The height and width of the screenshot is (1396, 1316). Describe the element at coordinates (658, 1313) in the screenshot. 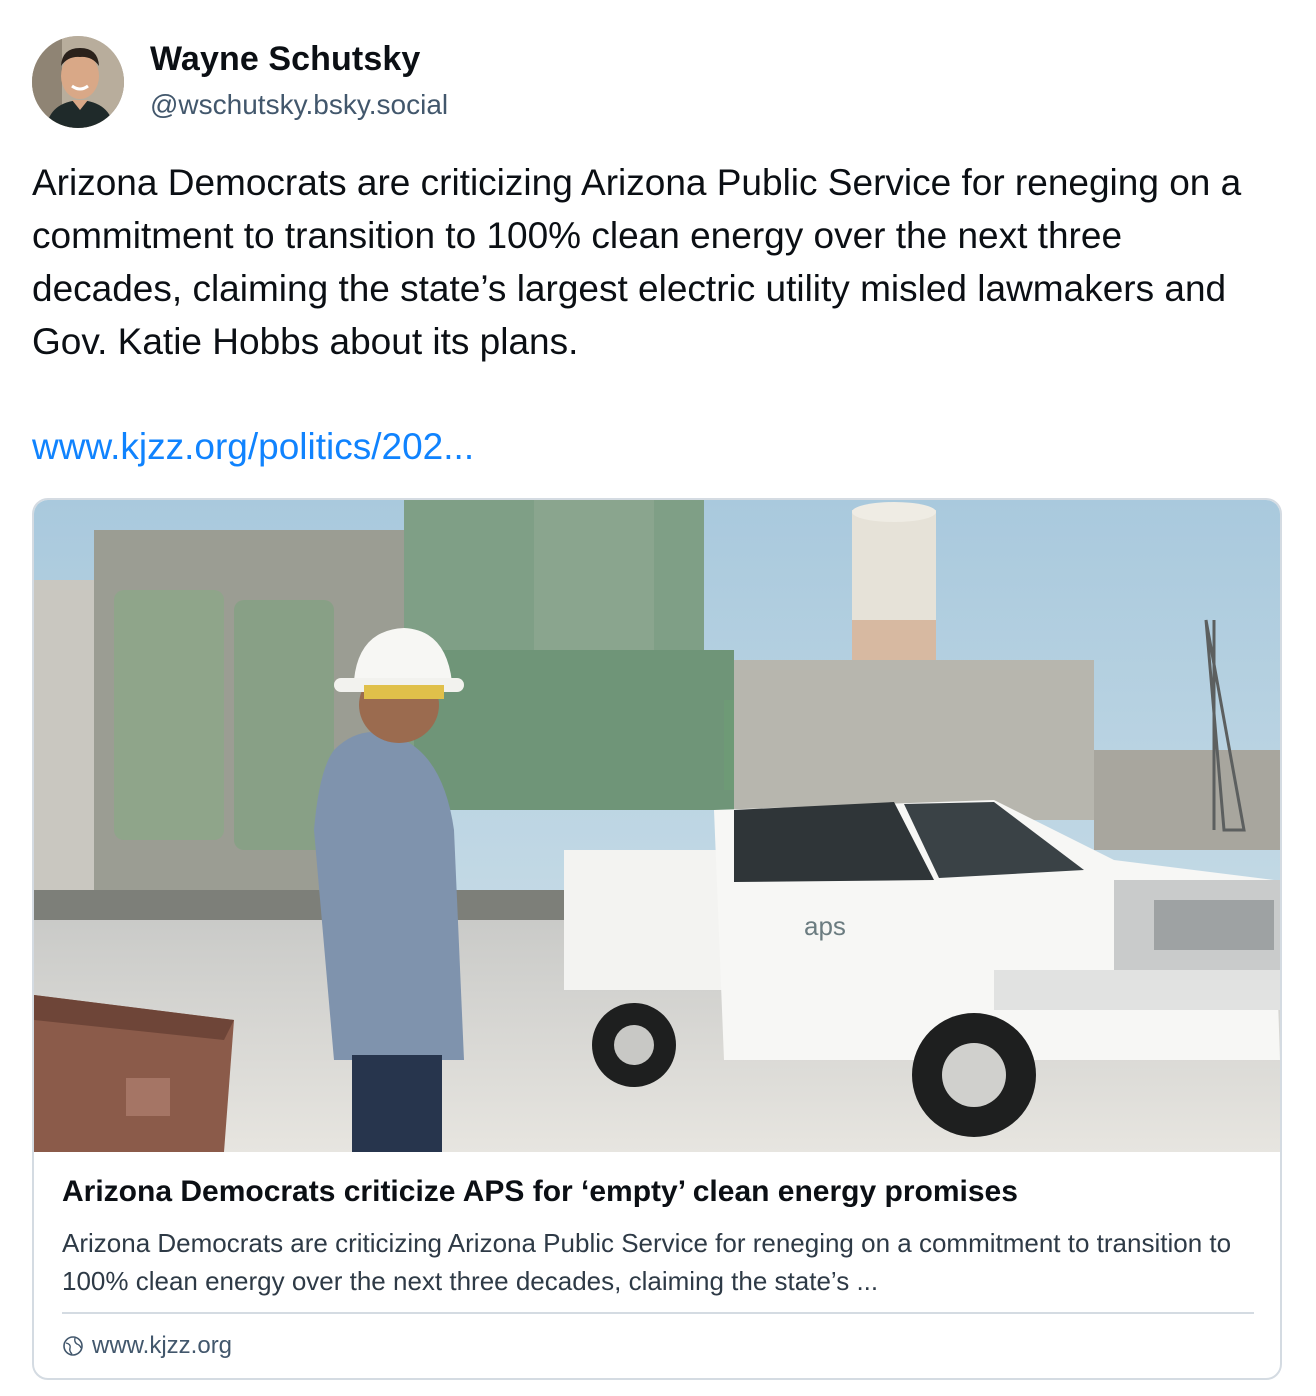

I see `link-card-divider` at that location.